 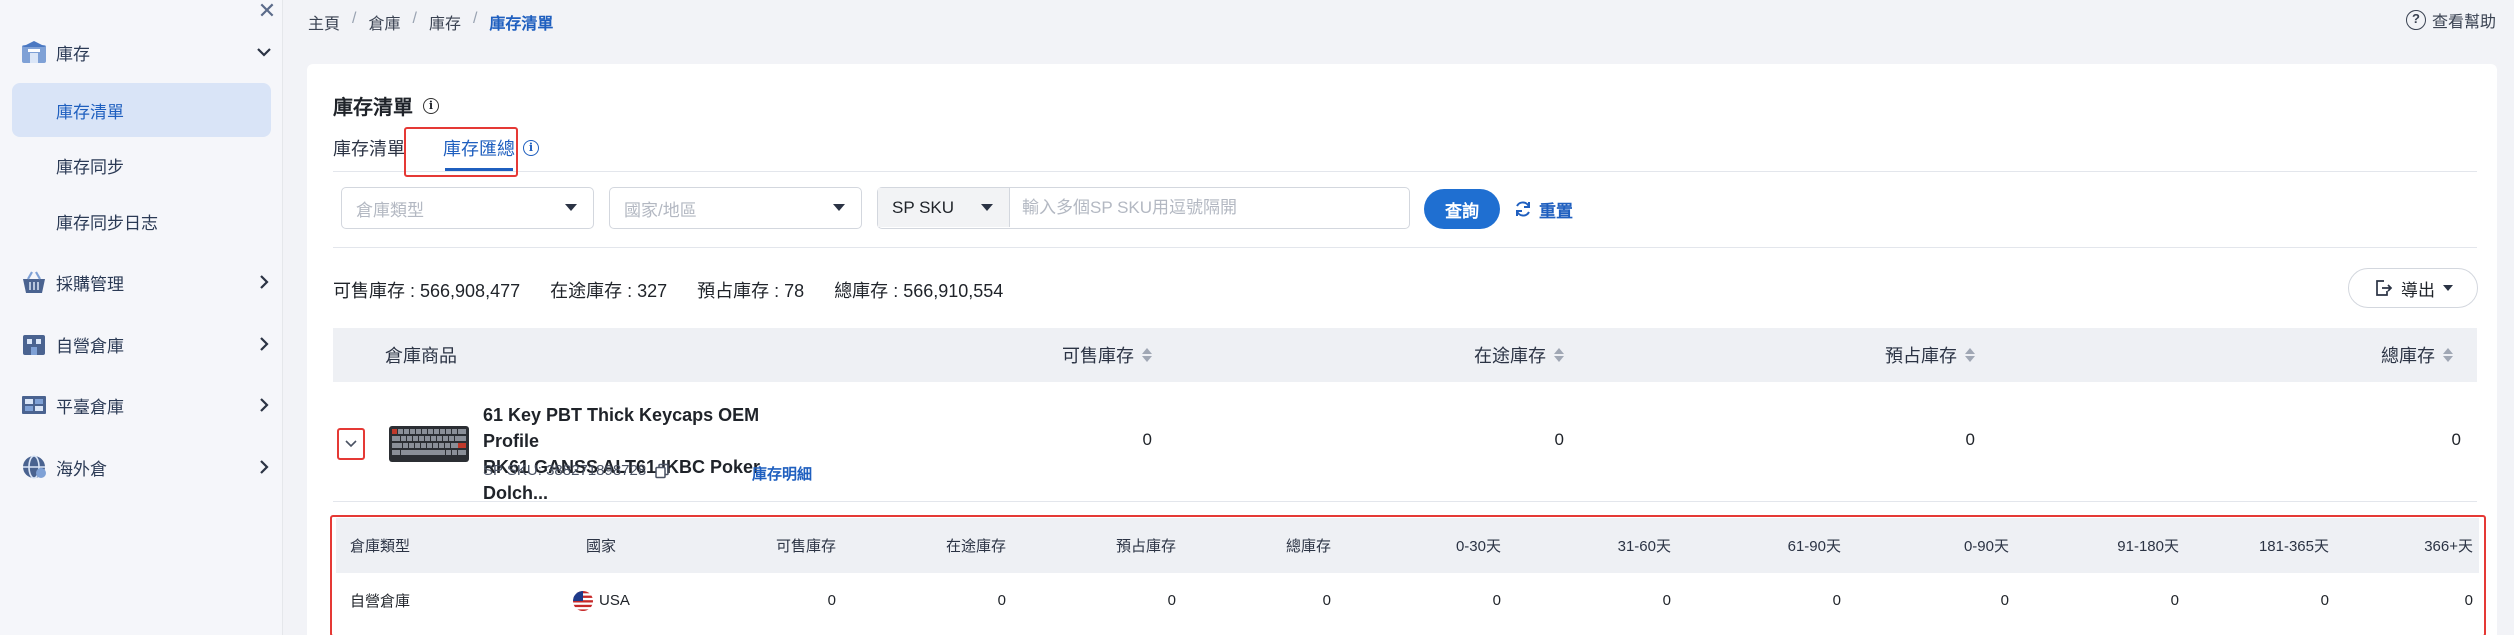 What do you see at coordinates (107, 223) in the screenshot?
I see `sidebar-item-label: 庫存同步日志` at bounding box center [107, 223].